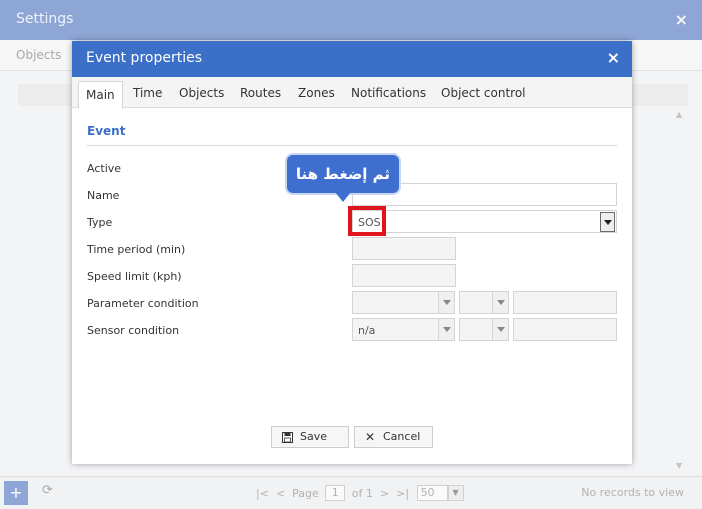 This screenshot has width=702, height=509. What do you see at coordinates (681, 290) in the screenshot?
I see `settings-scrollbar: ▲ ▼` at bounding box center [681, 290].